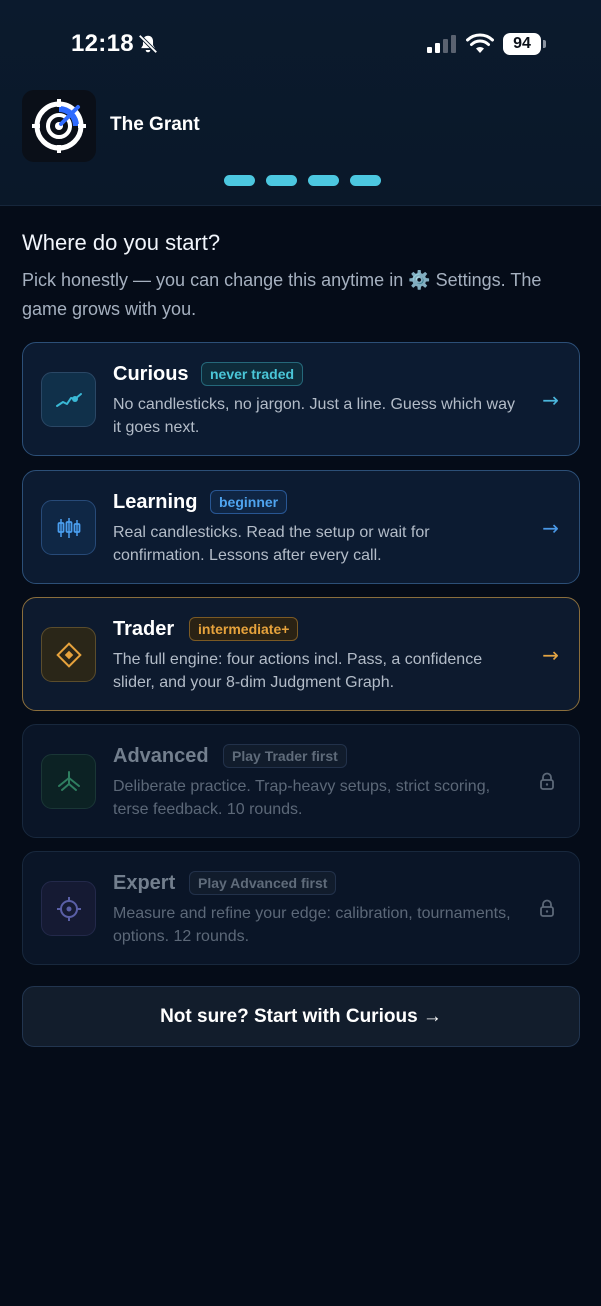 This screenshot has width=601, height=1306. Describe the element at coordinates (155, 502) in the screenshot. I see `level-title: Learning` at that location.